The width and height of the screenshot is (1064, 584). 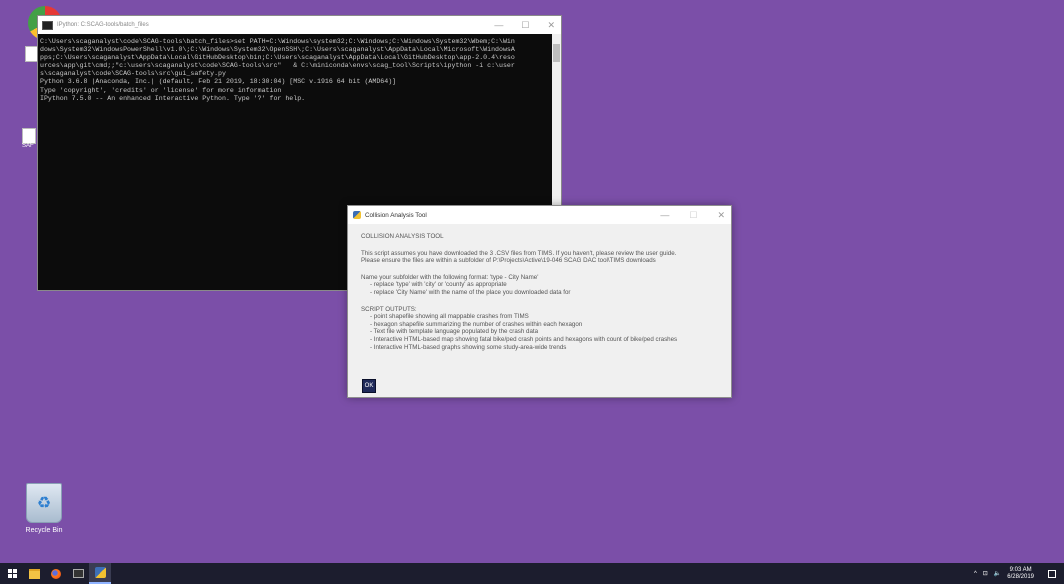 What do you see at coordinates (369, 386) in the screenshot?
I see `ok-button: OK` at bounding box center [369, 386].